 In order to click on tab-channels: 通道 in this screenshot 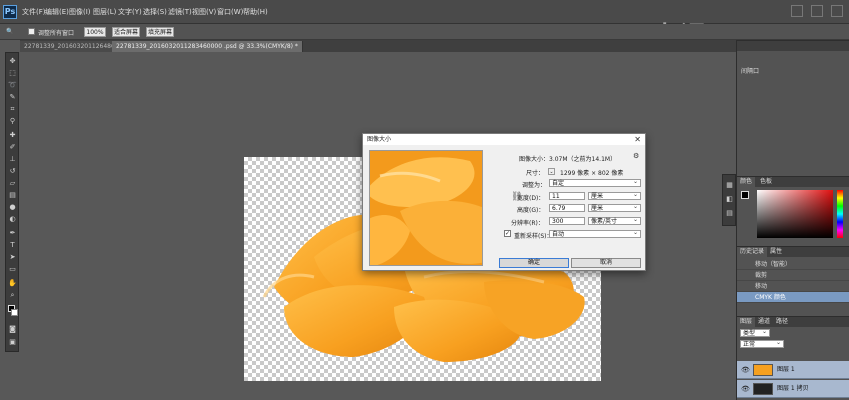, I will do `click(764, 322)`.